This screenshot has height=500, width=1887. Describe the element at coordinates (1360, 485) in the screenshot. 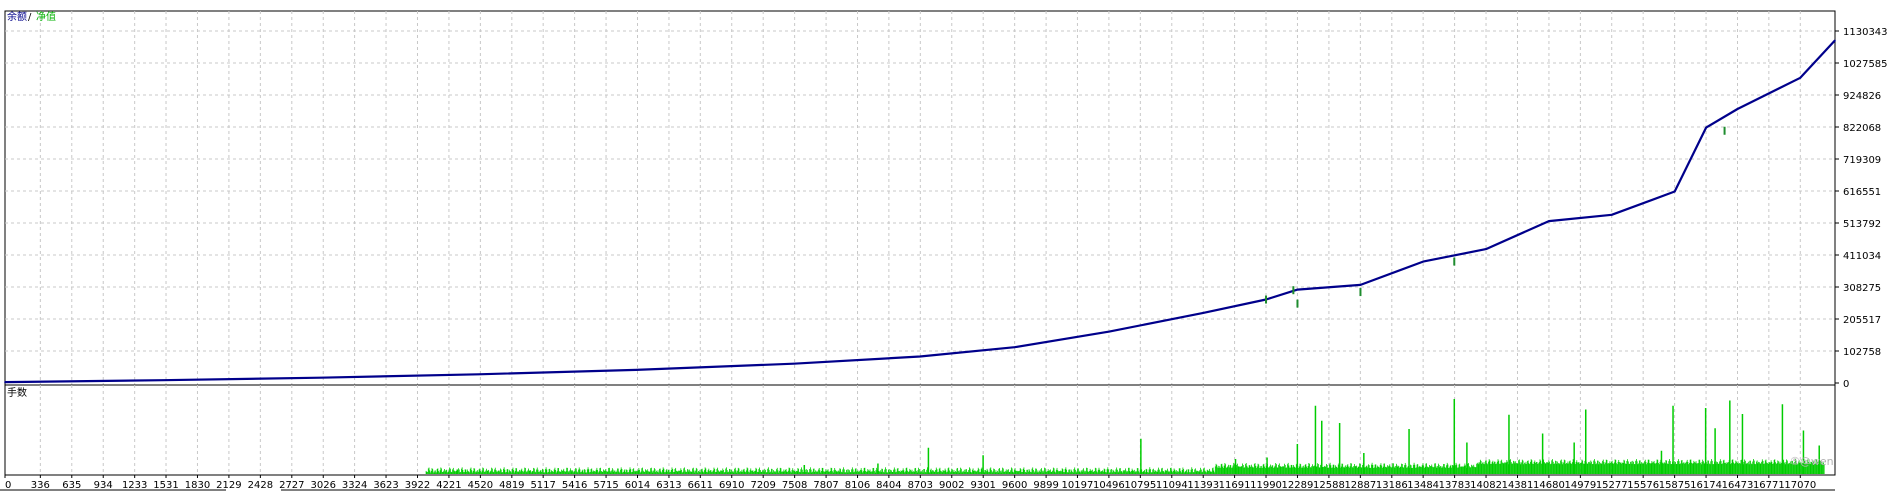

I see `x-tick-label: 12887` at that location.